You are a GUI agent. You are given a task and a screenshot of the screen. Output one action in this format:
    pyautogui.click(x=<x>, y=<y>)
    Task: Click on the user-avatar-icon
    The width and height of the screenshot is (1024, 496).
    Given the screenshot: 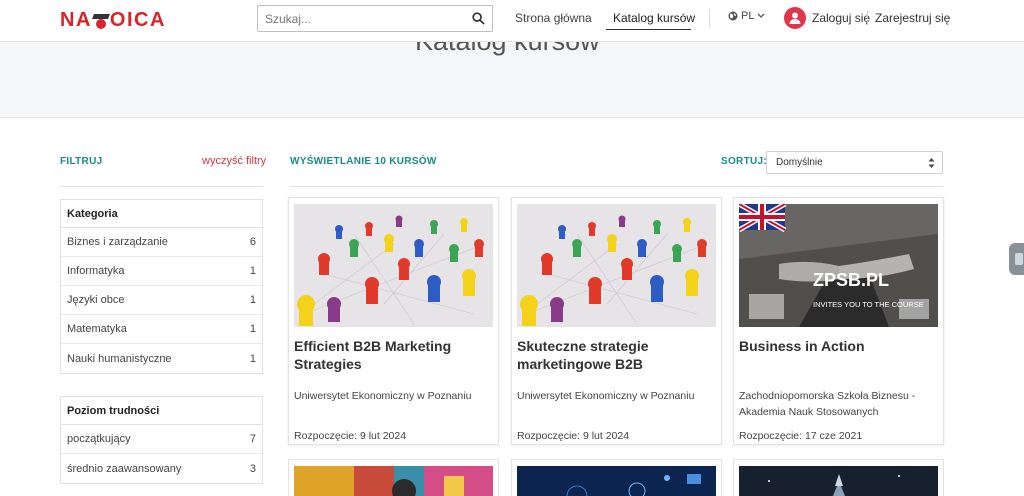 What is the action you would take?
    pyautogui.click(x=795, y=18)
    